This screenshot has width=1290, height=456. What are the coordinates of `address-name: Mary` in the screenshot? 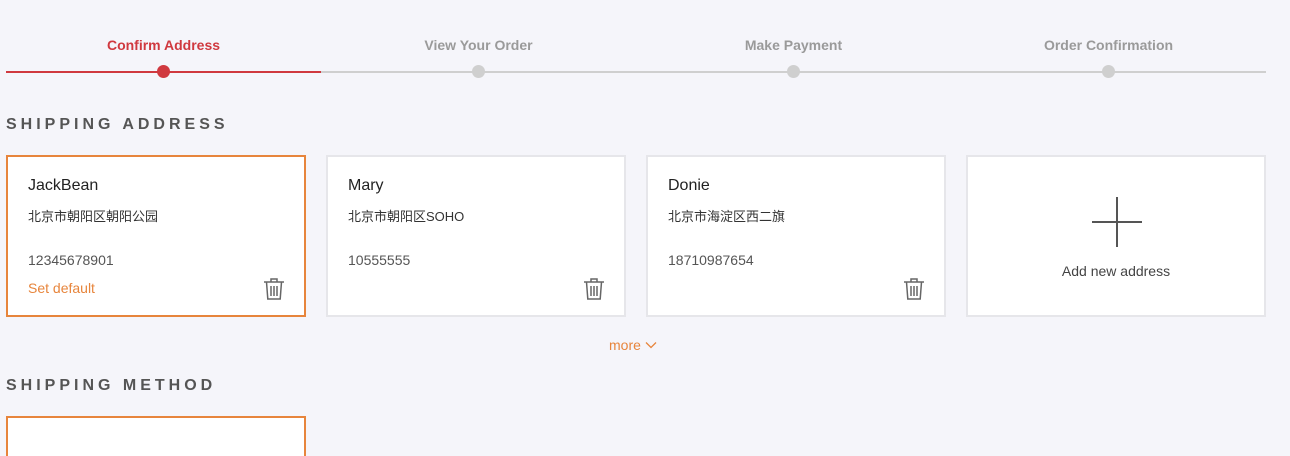 It's located at (366, 185).